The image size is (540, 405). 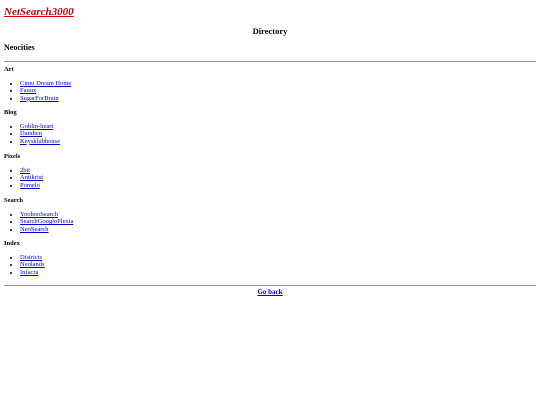 I want to click on footer: Go back, so click(x=270, y=292).